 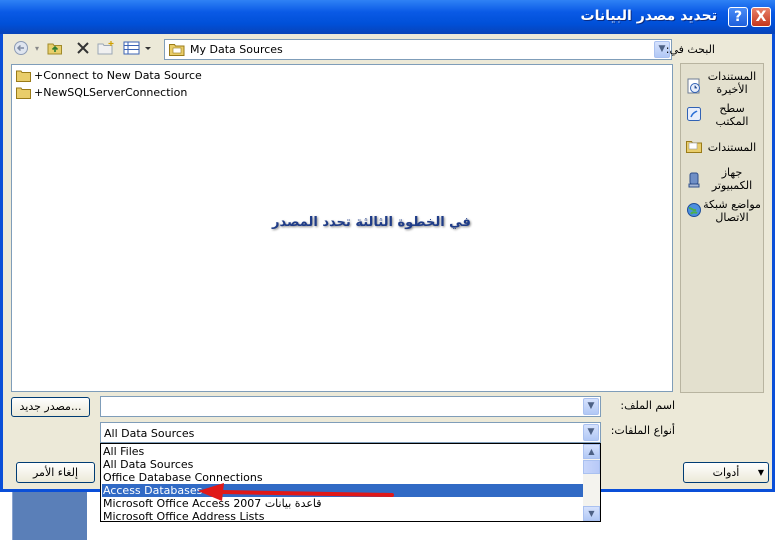 What do you see at coordinates (387, 17) in the screenshot?
I see `title-bar: تحديد مصدر البيانات ? X` at bounding box center [387, 17].